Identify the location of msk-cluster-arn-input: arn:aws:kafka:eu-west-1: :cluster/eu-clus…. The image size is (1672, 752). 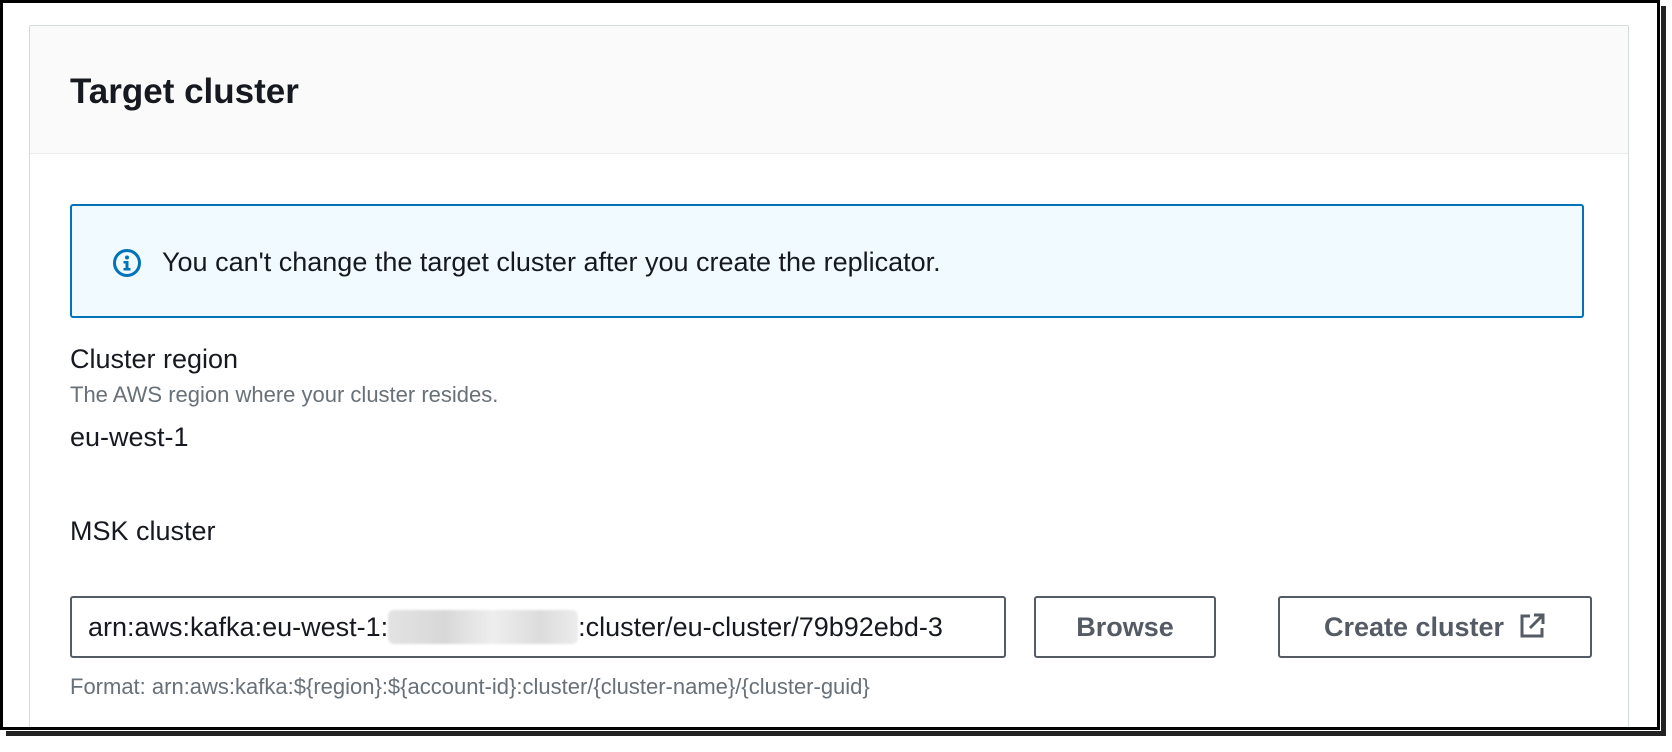
(538, 627).